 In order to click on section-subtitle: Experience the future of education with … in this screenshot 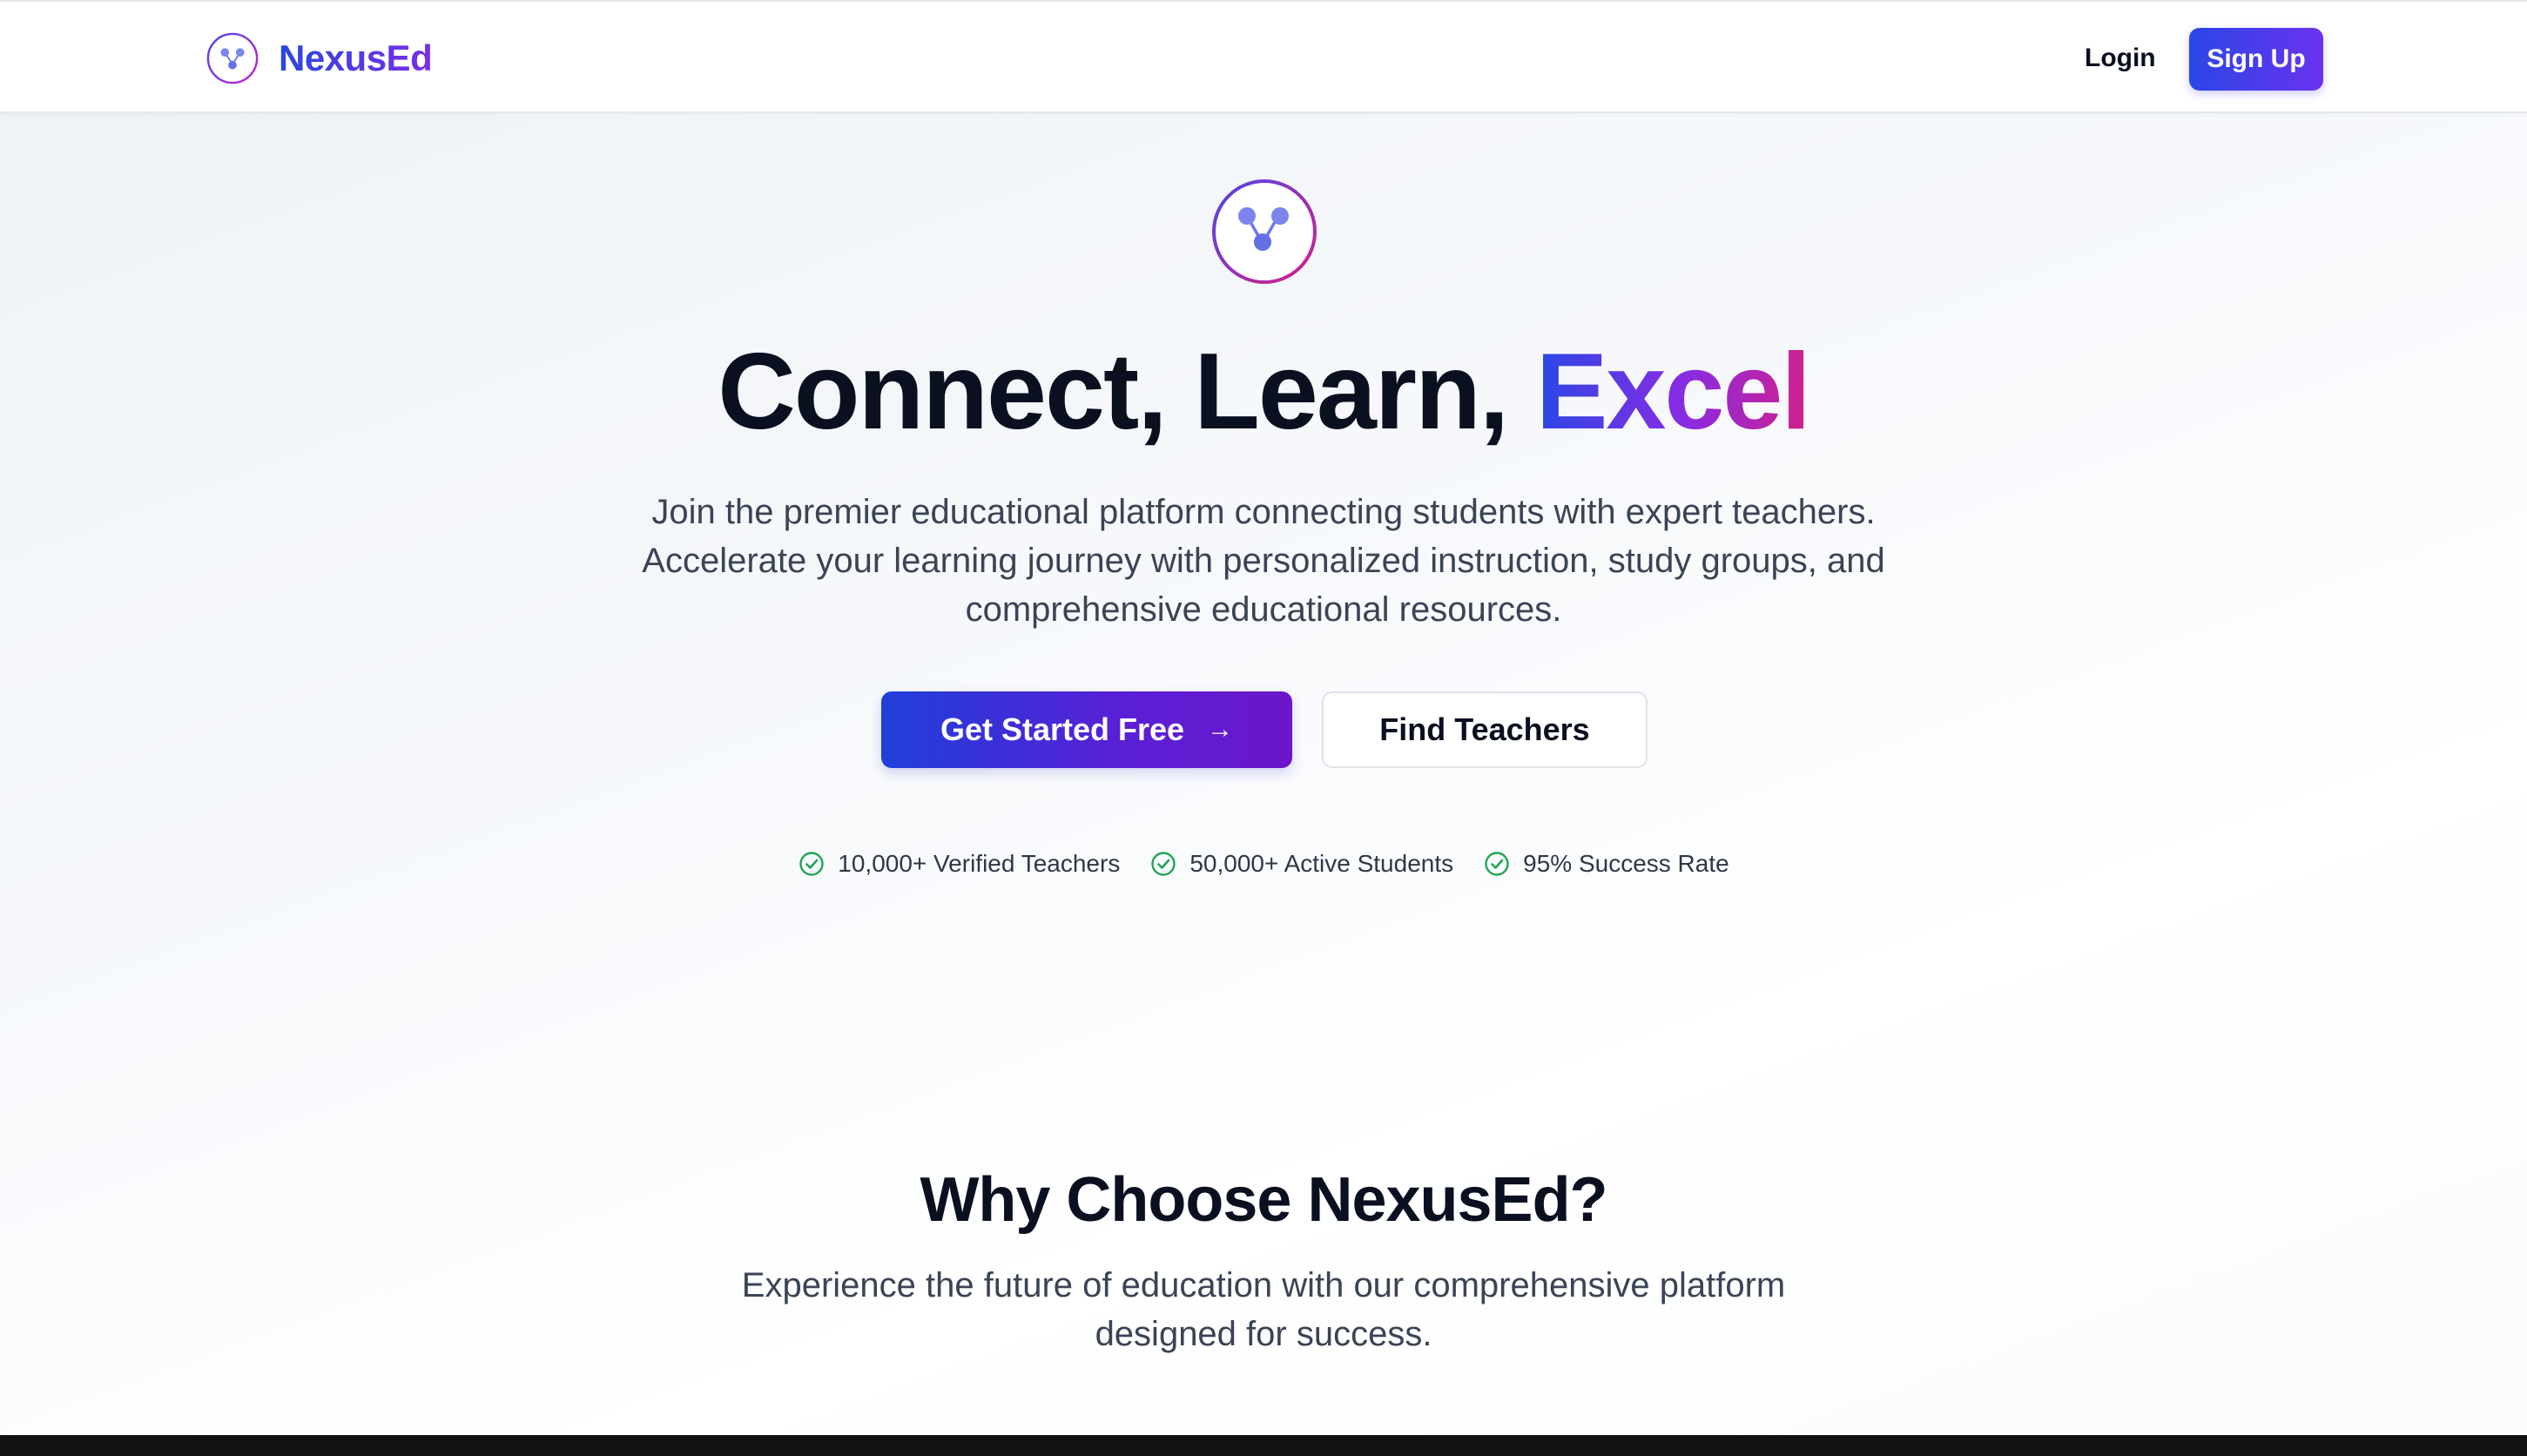, I will do `click(1264, 1309)`.